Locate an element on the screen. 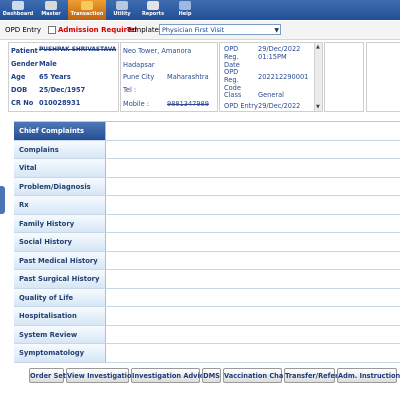 This screenshot has width=400, height=400. patient-name-value: PUSHPAK SHRIVASTAVA is located at coordinates (78, 50).